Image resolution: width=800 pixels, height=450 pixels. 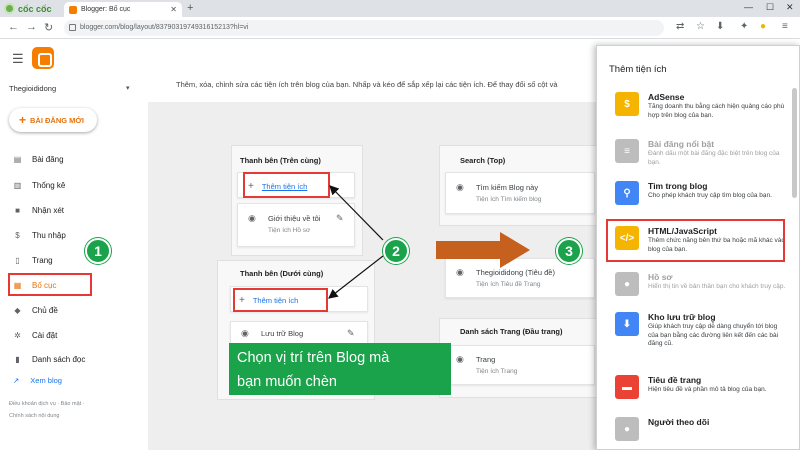 What do you see at coordinates (627, 151) in the screenshot?
I see `featured-post-icon: ≡` at bounding box center [627, 151].